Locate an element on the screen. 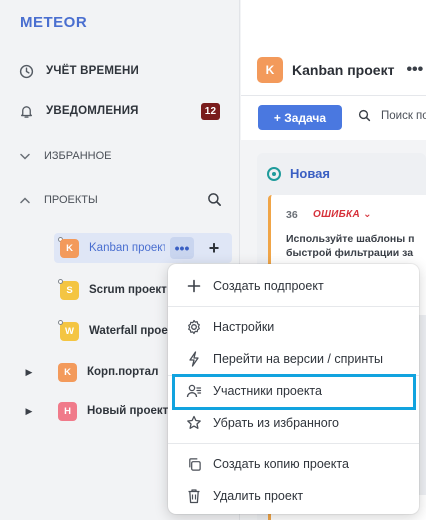 This screenshot has width=426, height=520. task-title-line: Используйте шаблоны п is located at coordinates (350, 239).